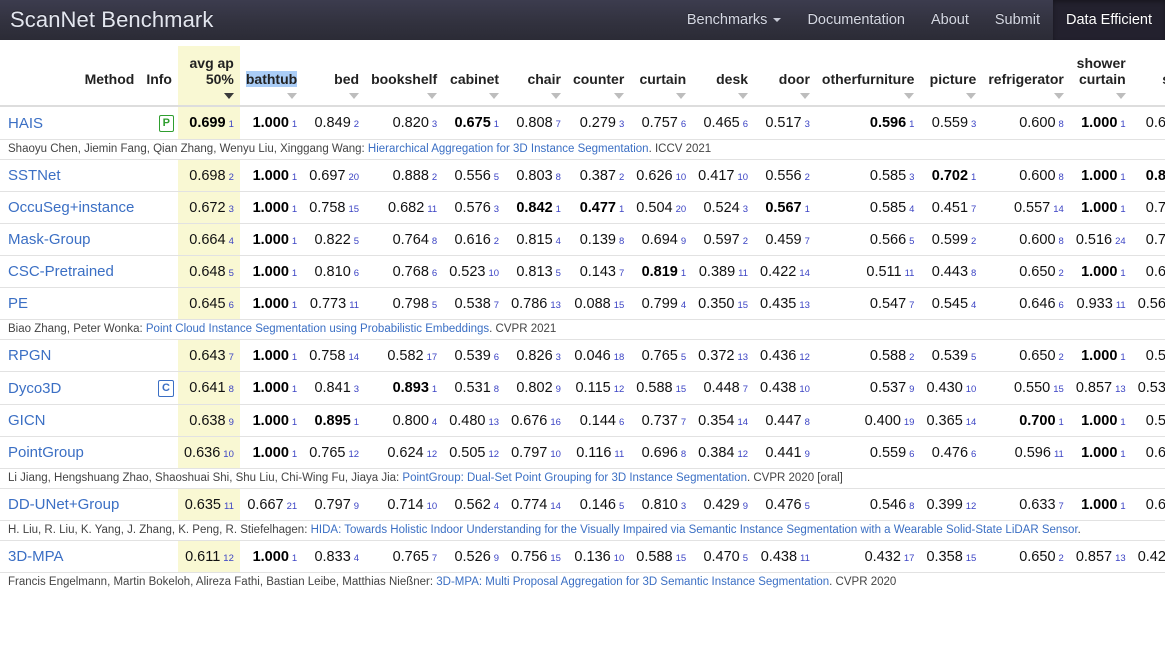 The image size is (1165, 667). What do you see at coordinates (950, 207) in the screenshot?
I see `metric-value: 0.451` at bounding box center [950, 207].